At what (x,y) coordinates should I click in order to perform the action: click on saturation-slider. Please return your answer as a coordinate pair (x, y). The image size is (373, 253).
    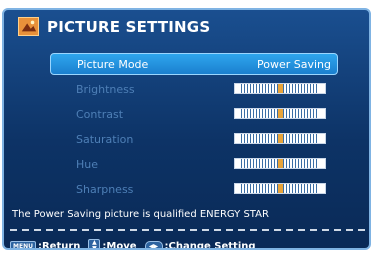
    Looking at the image, I should click on (280, 138).